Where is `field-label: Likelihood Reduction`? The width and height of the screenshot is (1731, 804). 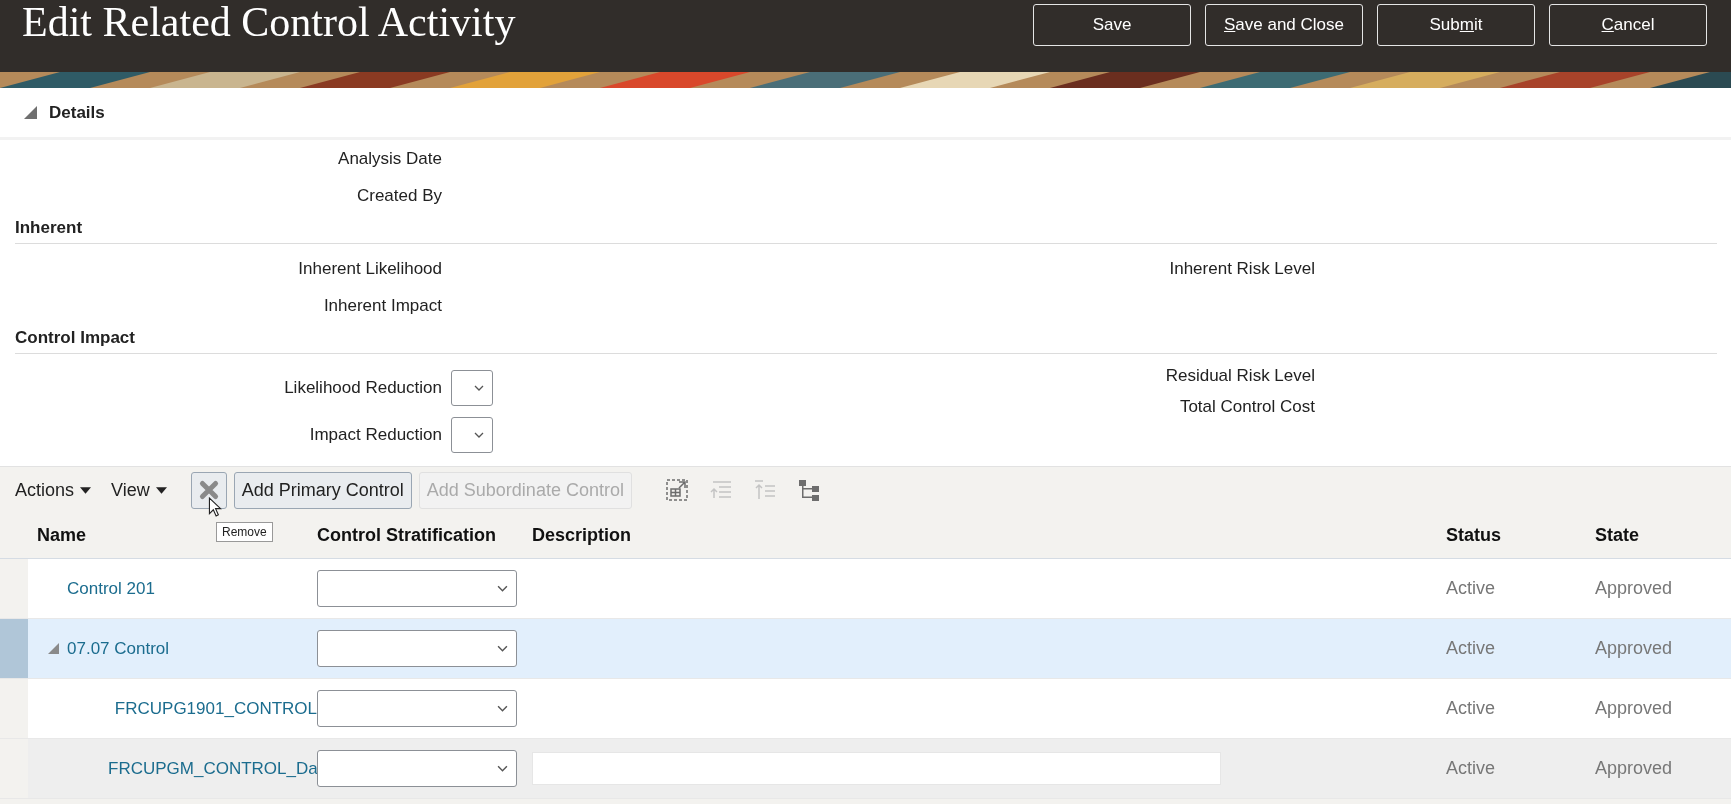 field-label: Likelihood Reduction is located at coordinates (362, 387).